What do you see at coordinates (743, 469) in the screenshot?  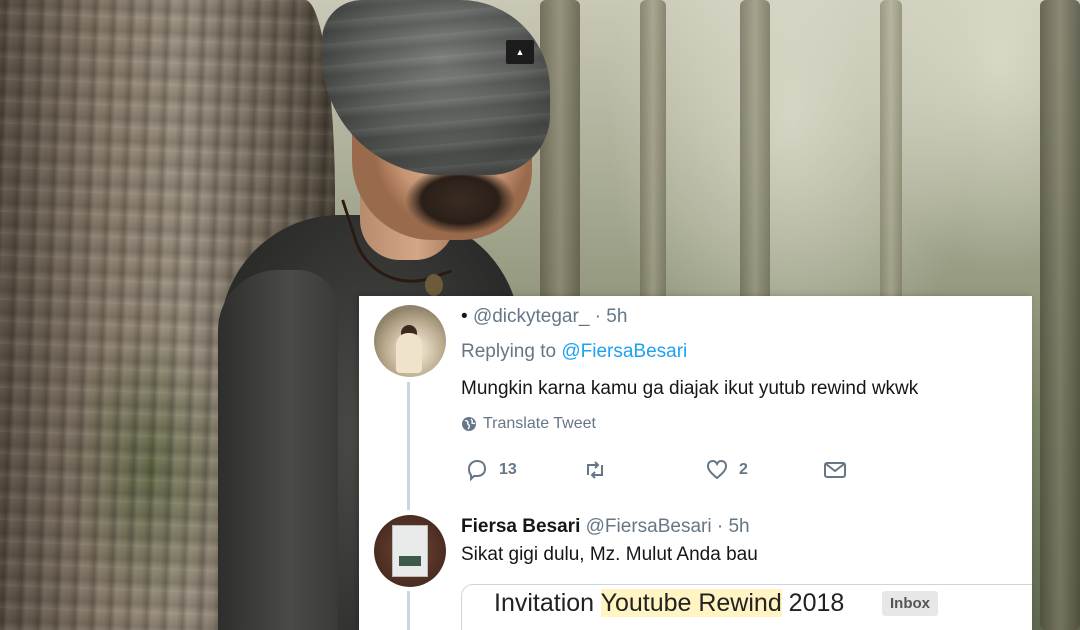 I see `like-count: 2` at bounding box center [743, 469].